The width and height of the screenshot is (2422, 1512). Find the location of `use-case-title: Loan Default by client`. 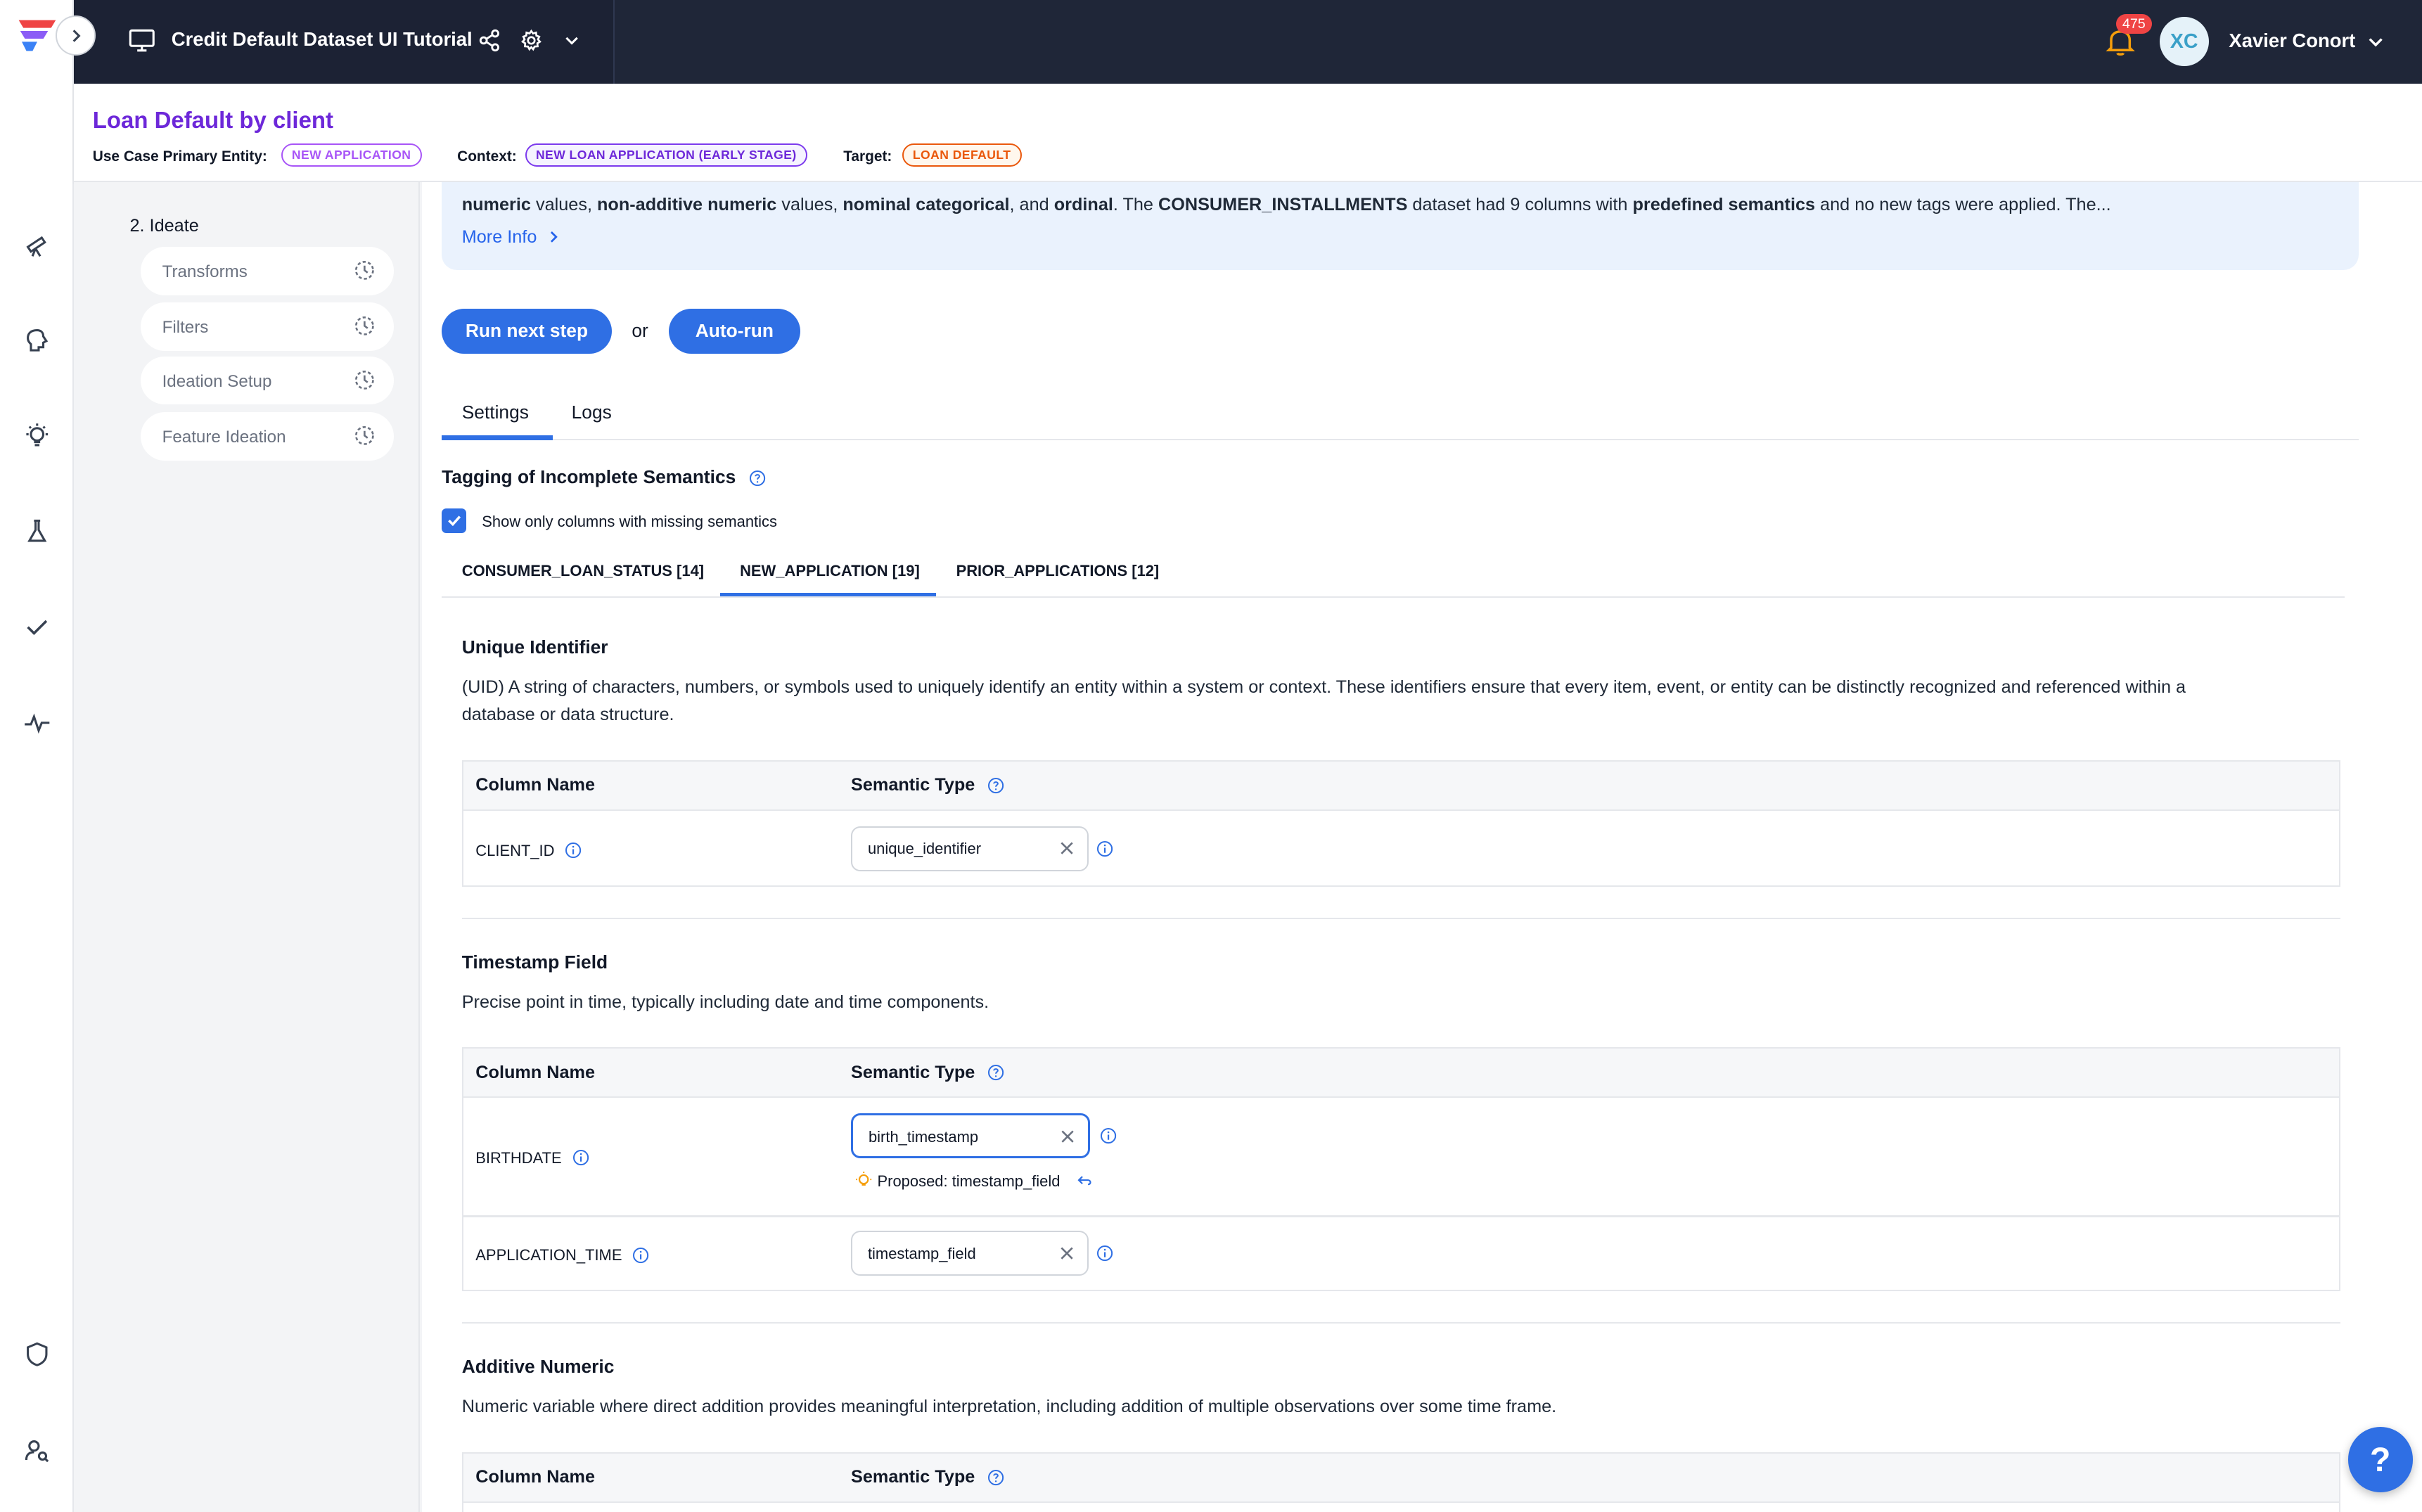

use-case-title: Loan Default by client is located at coordinates (213, 120).